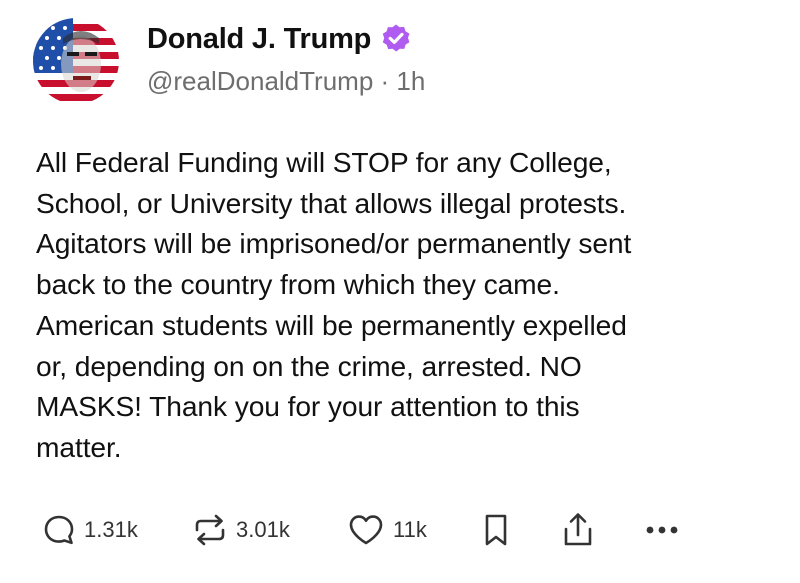 This screenshot has height=583, width=800. Describe the element at coordinates (366, 530) in the screenshot. I see `heart-icon` at that location.